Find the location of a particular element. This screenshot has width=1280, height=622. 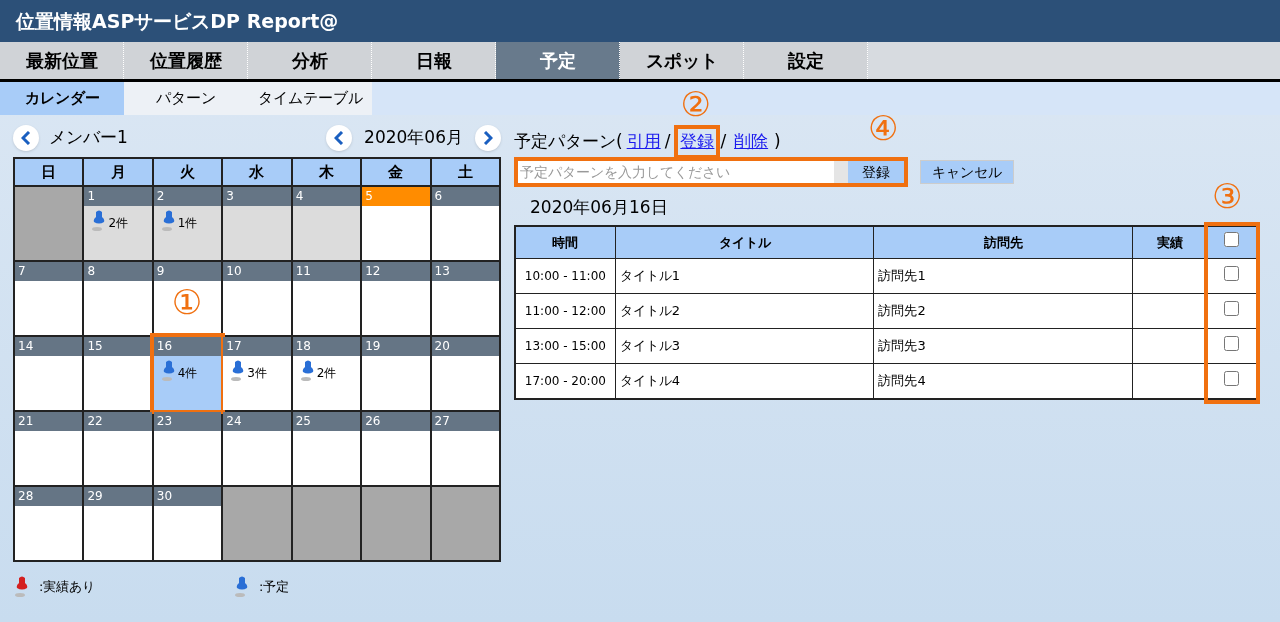

day-number: 17 is located at coordinates (234, 346).